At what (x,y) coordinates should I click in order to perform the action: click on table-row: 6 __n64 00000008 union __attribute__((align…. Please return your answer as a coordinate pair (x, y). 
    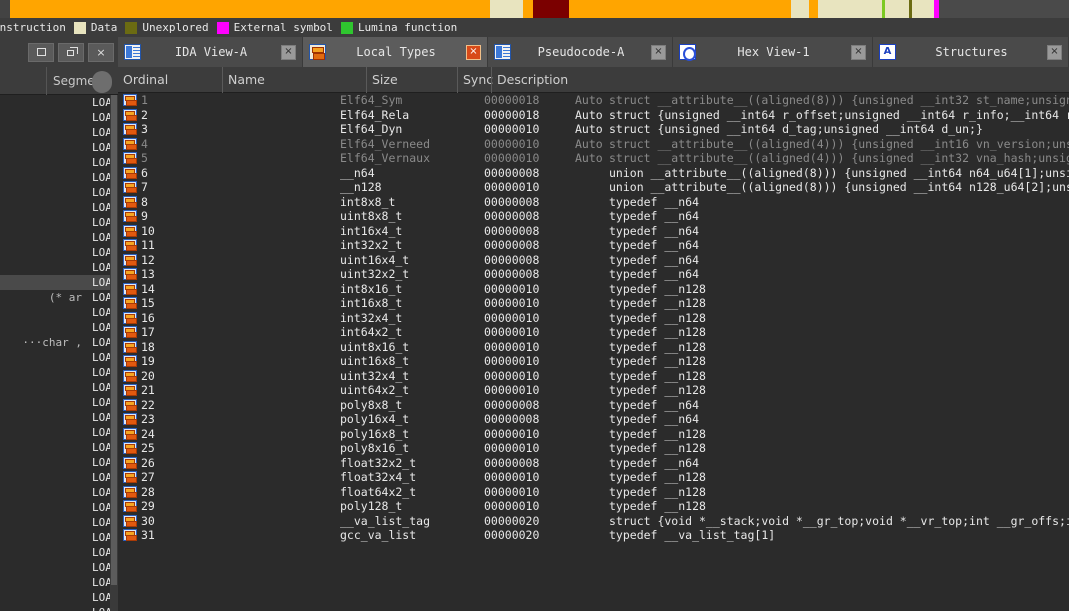
    Looking at the image, I should click on (593, 173).